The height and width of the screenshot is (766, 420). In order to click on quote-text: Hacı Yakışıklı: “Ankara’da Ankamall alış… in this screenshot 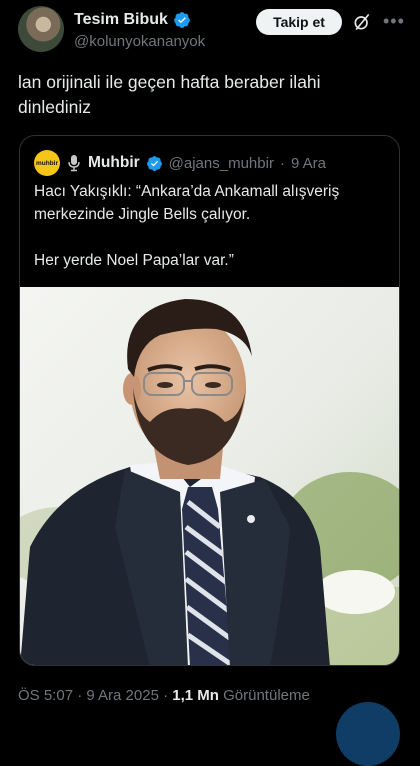, I will do `click(211, 226)`.